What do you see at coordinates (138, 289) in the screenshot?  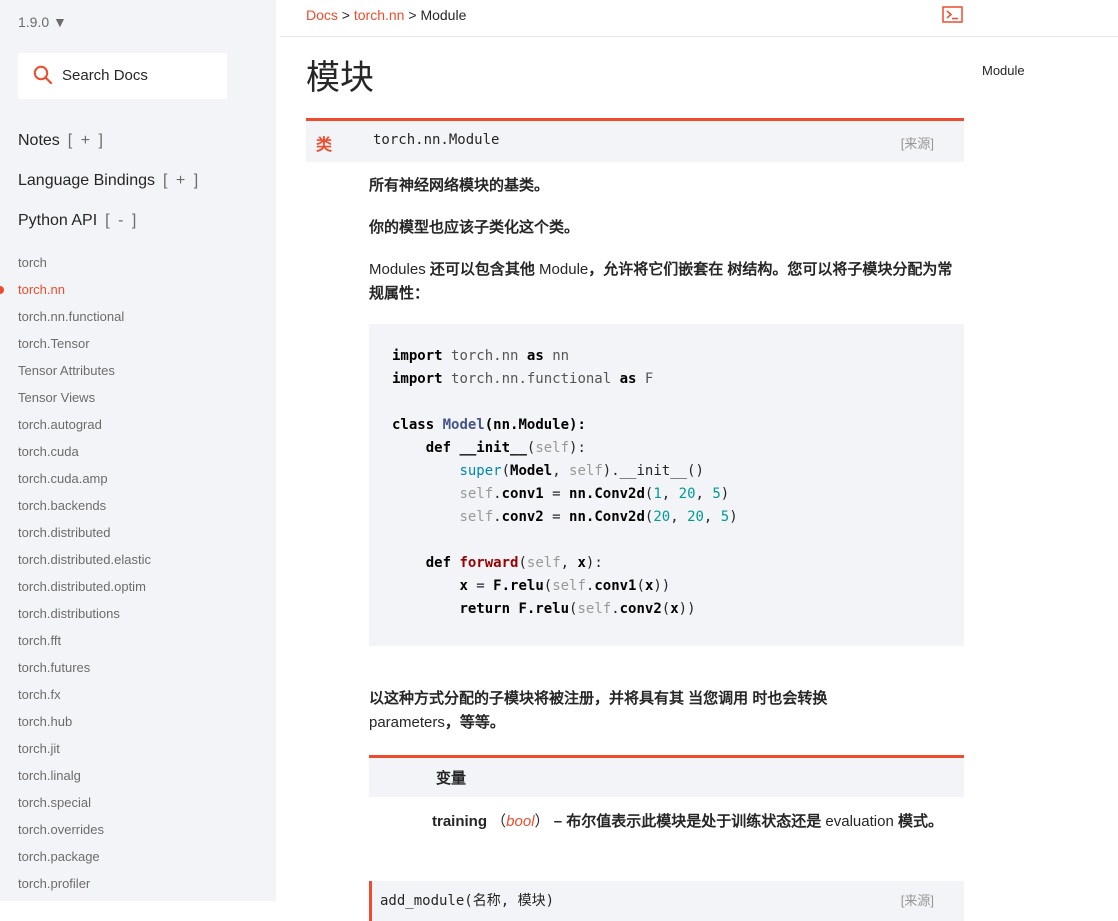 I see `sidebar-item-active: torch.nn` at bounding box center [138, 289].